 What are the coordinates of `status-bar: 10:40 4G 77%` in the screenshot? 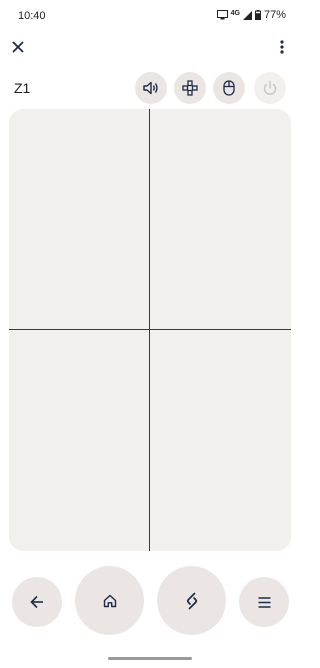 It's located at (150, 16).